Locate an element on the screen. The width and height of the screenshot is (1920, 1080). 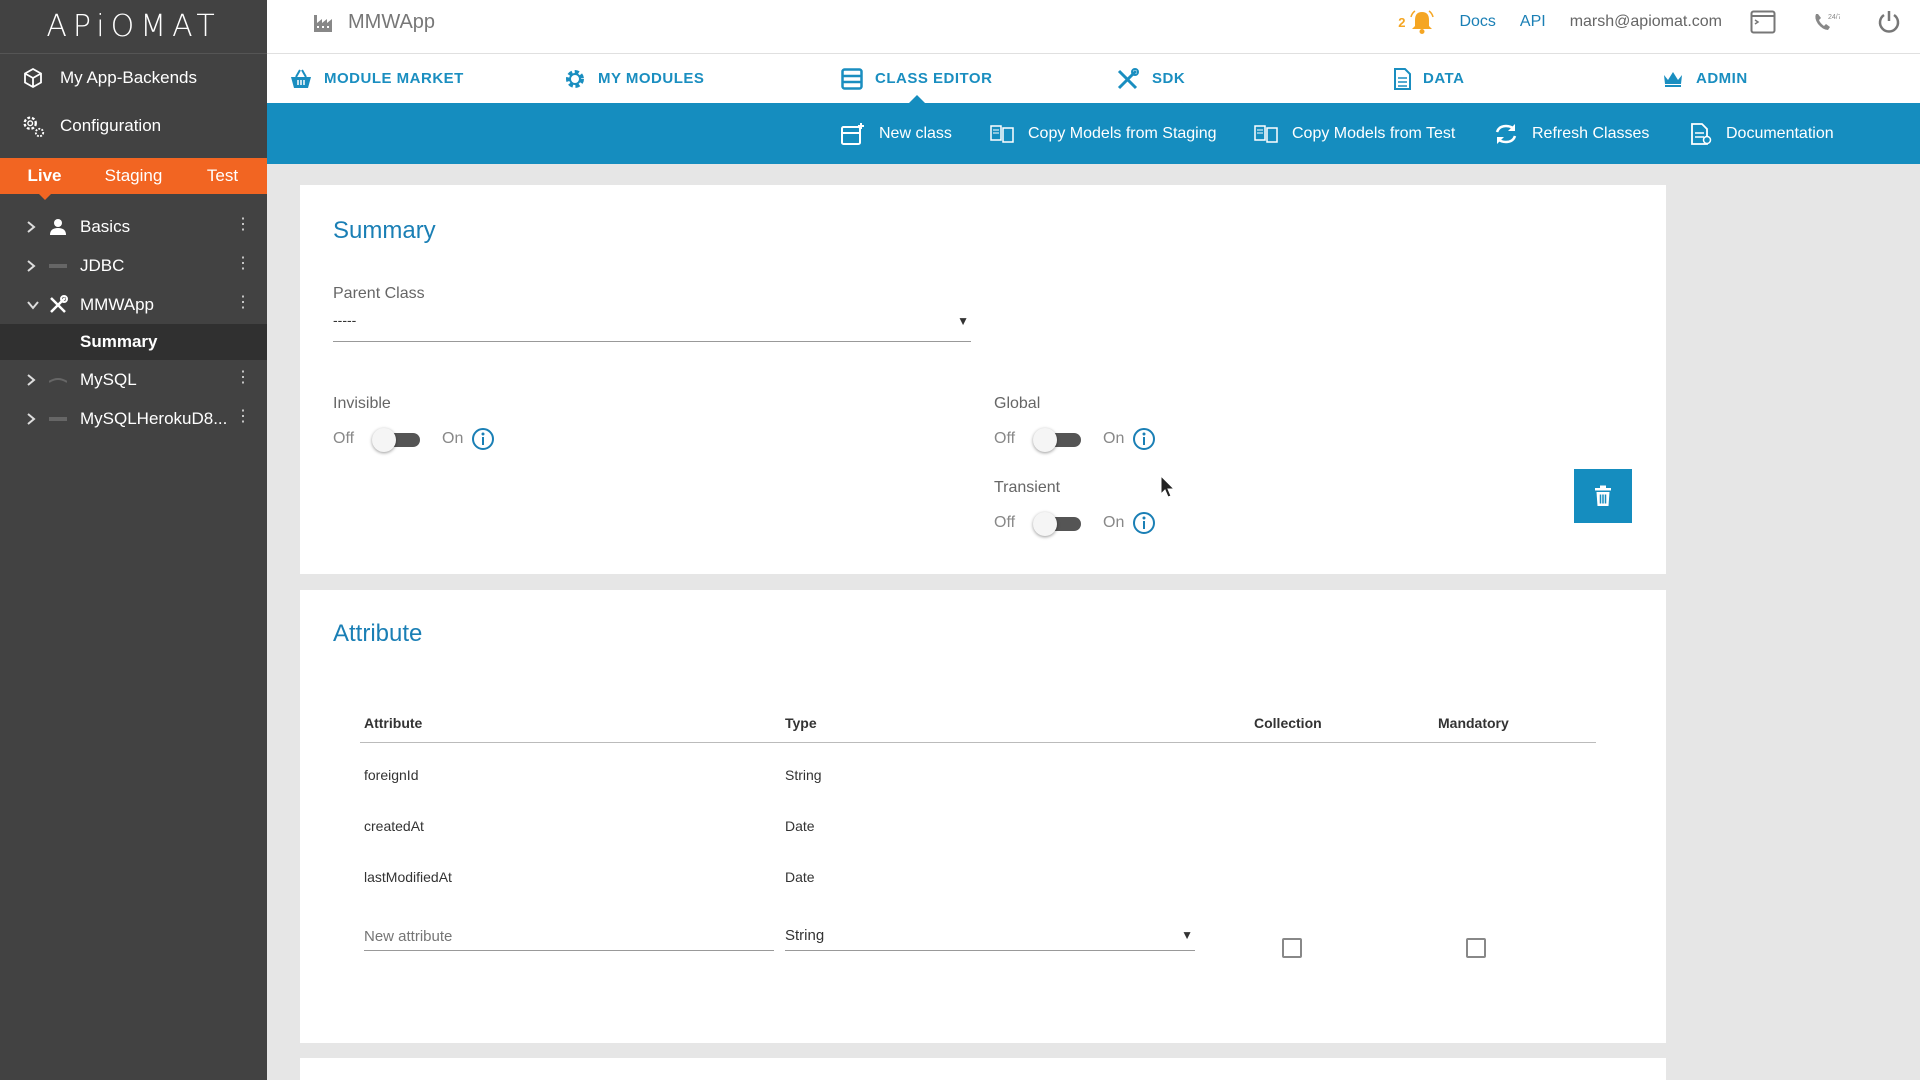
tab-class-editor: CLASS EDITOR is located at coordinates (916, 78).